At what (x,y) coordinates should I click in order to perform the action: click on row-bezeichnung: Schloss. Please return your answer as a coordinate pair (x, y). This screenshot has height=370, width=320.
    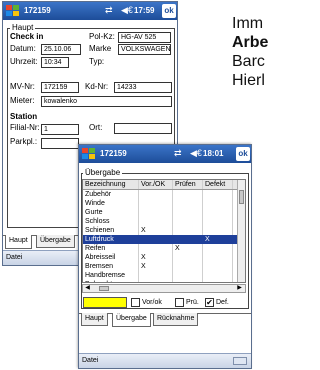
    Looking at the image, I should click on (111, 221).